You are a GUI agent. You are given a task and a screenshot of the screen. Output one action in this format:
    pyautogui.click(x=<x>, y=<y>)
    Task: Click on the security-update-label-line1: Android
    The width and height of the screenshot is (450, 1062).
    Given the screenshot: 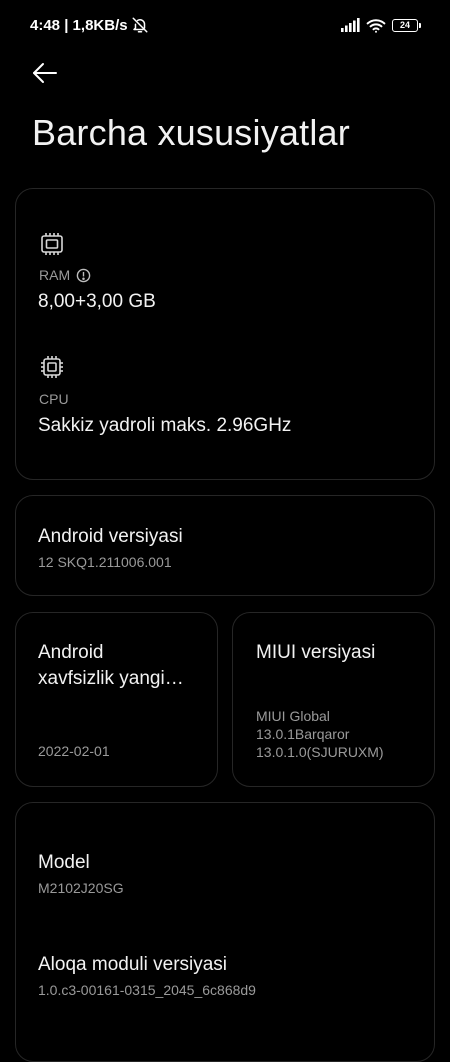 What is the action you would take?
    pyautogui.click(x=71, y=652)
    